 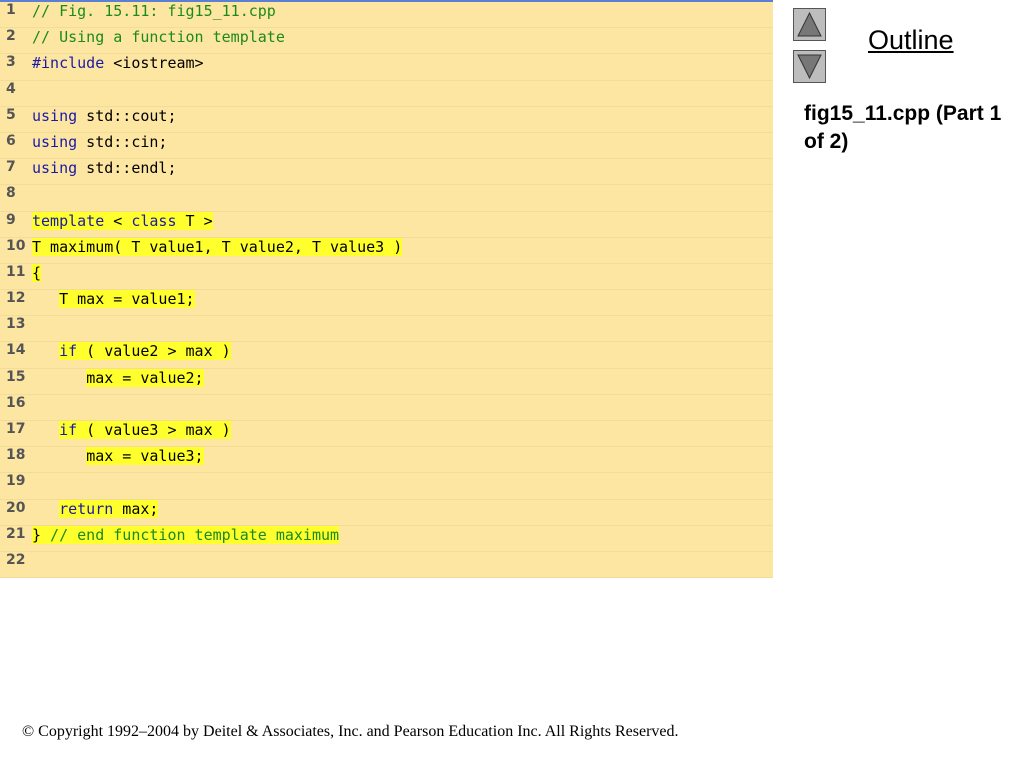 What do you see at coordinates (386, 355) in the screenshot?
I see `code-line: 14 if ( value2 > max )` at bounding box center [386, 355].